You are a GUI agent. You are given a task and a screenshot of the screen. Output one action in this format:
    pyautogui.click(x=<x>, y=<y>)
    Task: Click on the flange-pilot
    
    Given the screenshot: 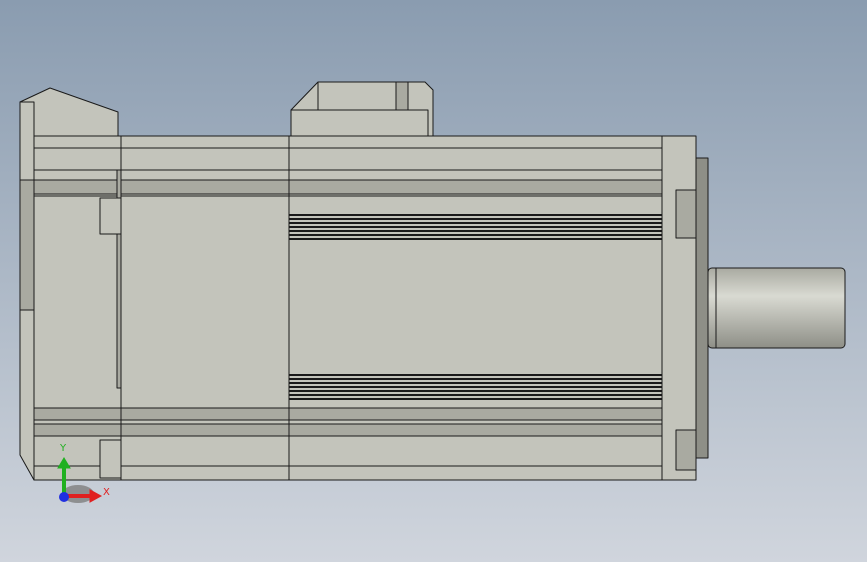 What is the action you would take?
    pyautogui.click(x=702, y=308)
    